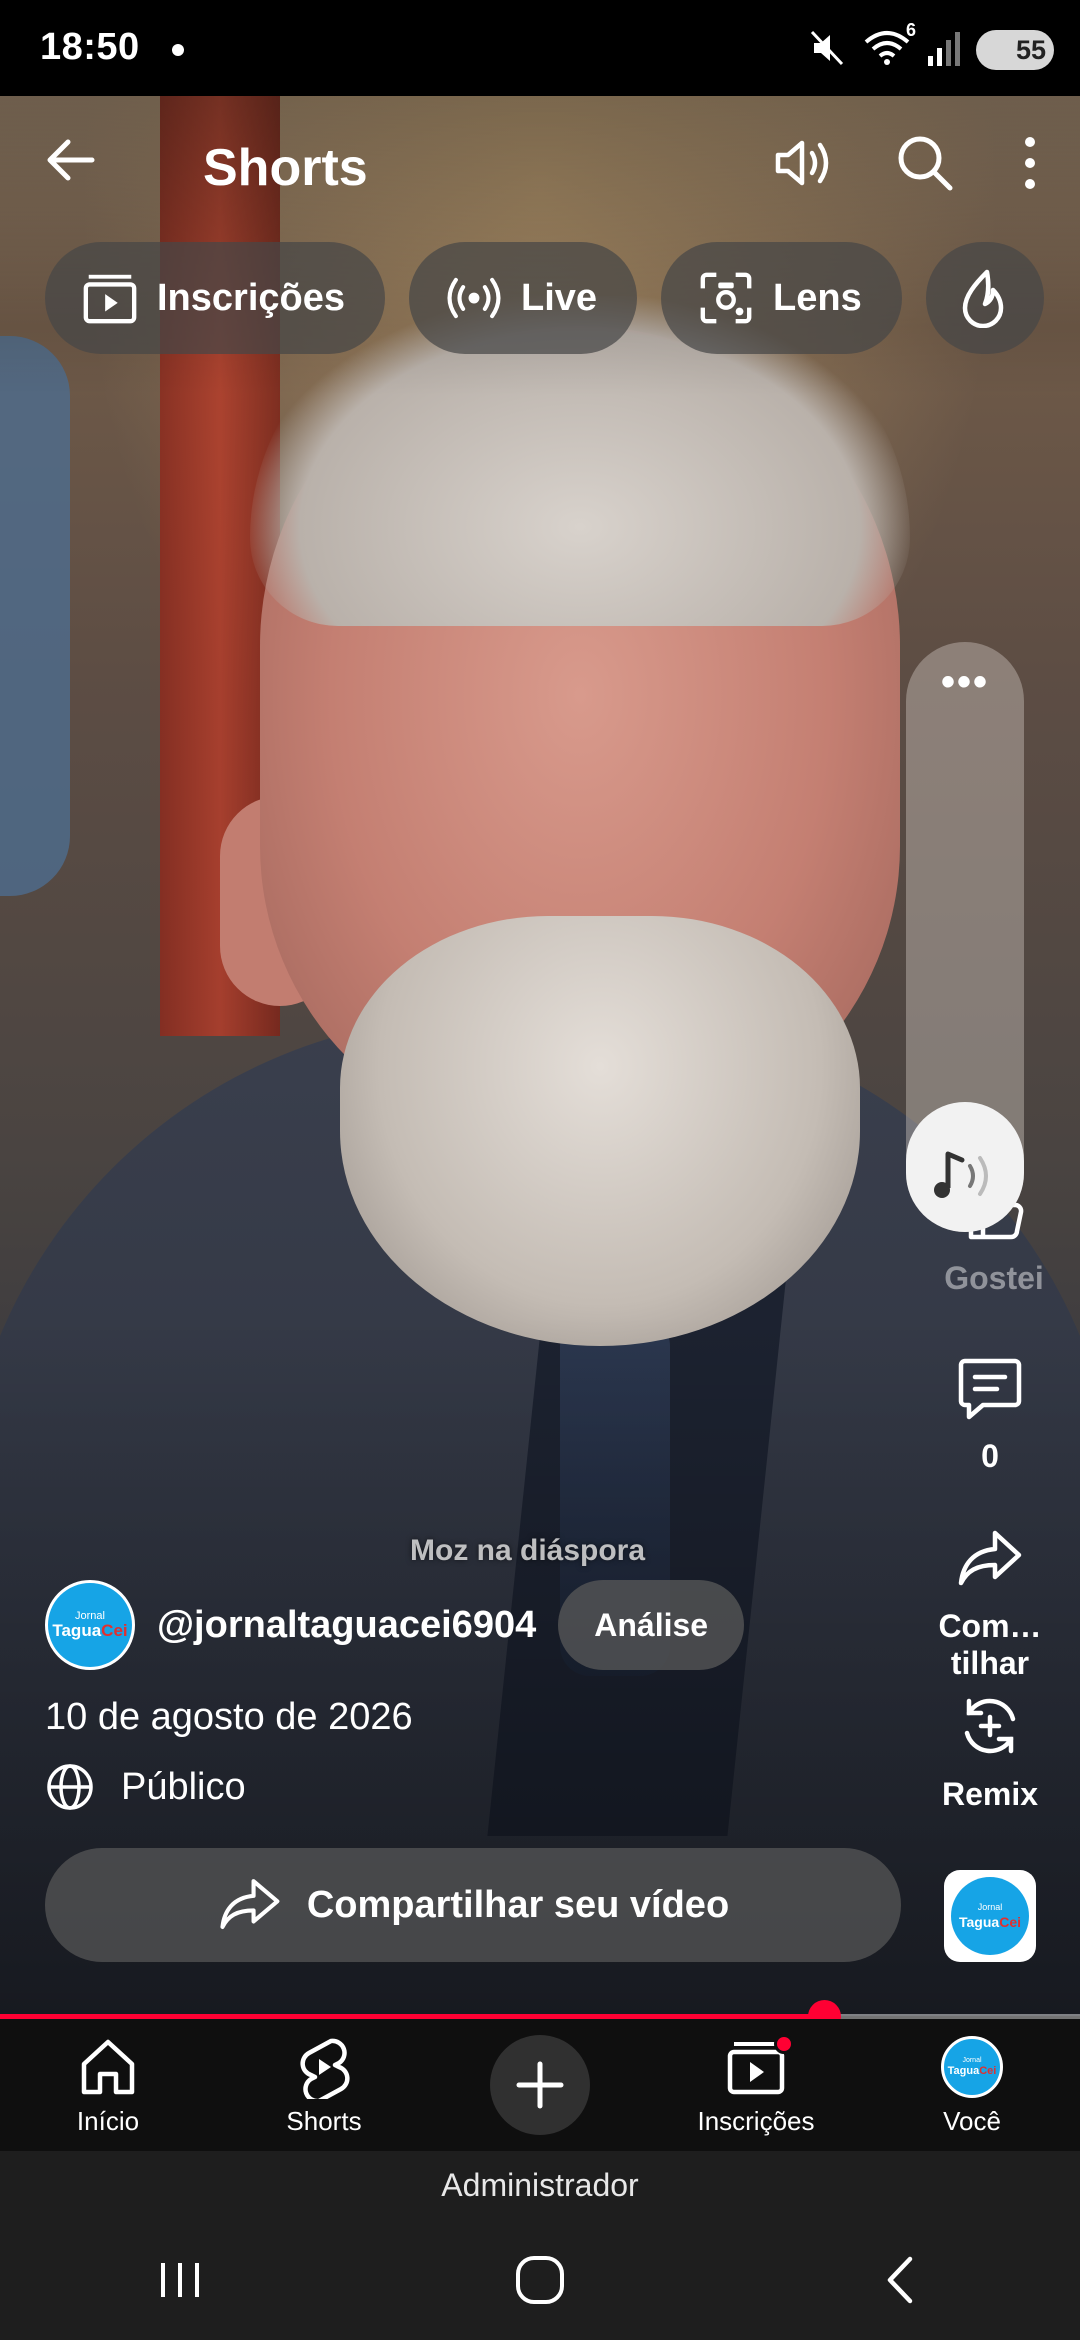 The image size is (1080, 2340). What do you see at coordinates (994, 1278) in the screenshot?
I see `like-label: Gostei` at bounding box center [994, 1278].